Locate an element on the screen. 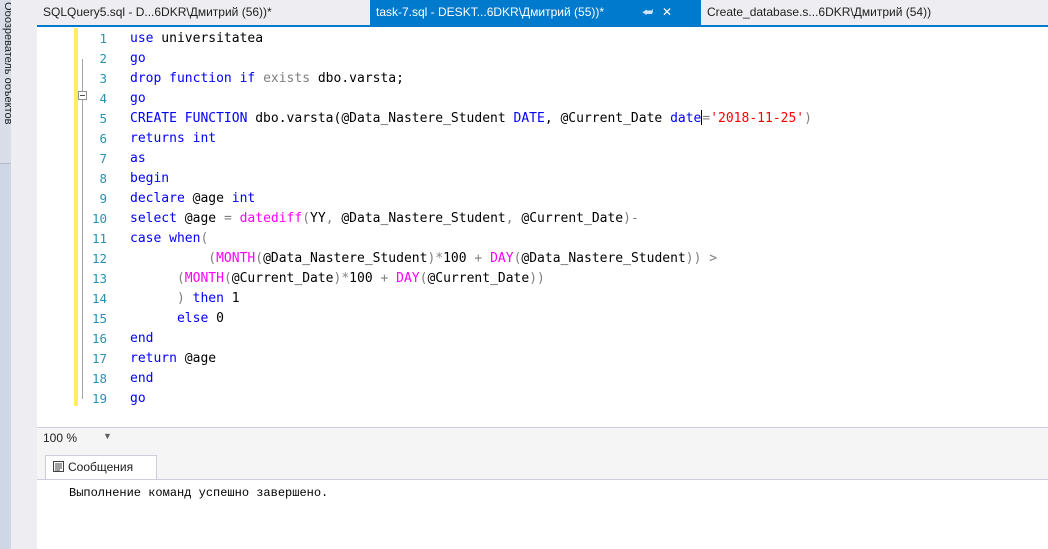  zoom-bar: 100 % ▼ is located at coordinates (542, 438).